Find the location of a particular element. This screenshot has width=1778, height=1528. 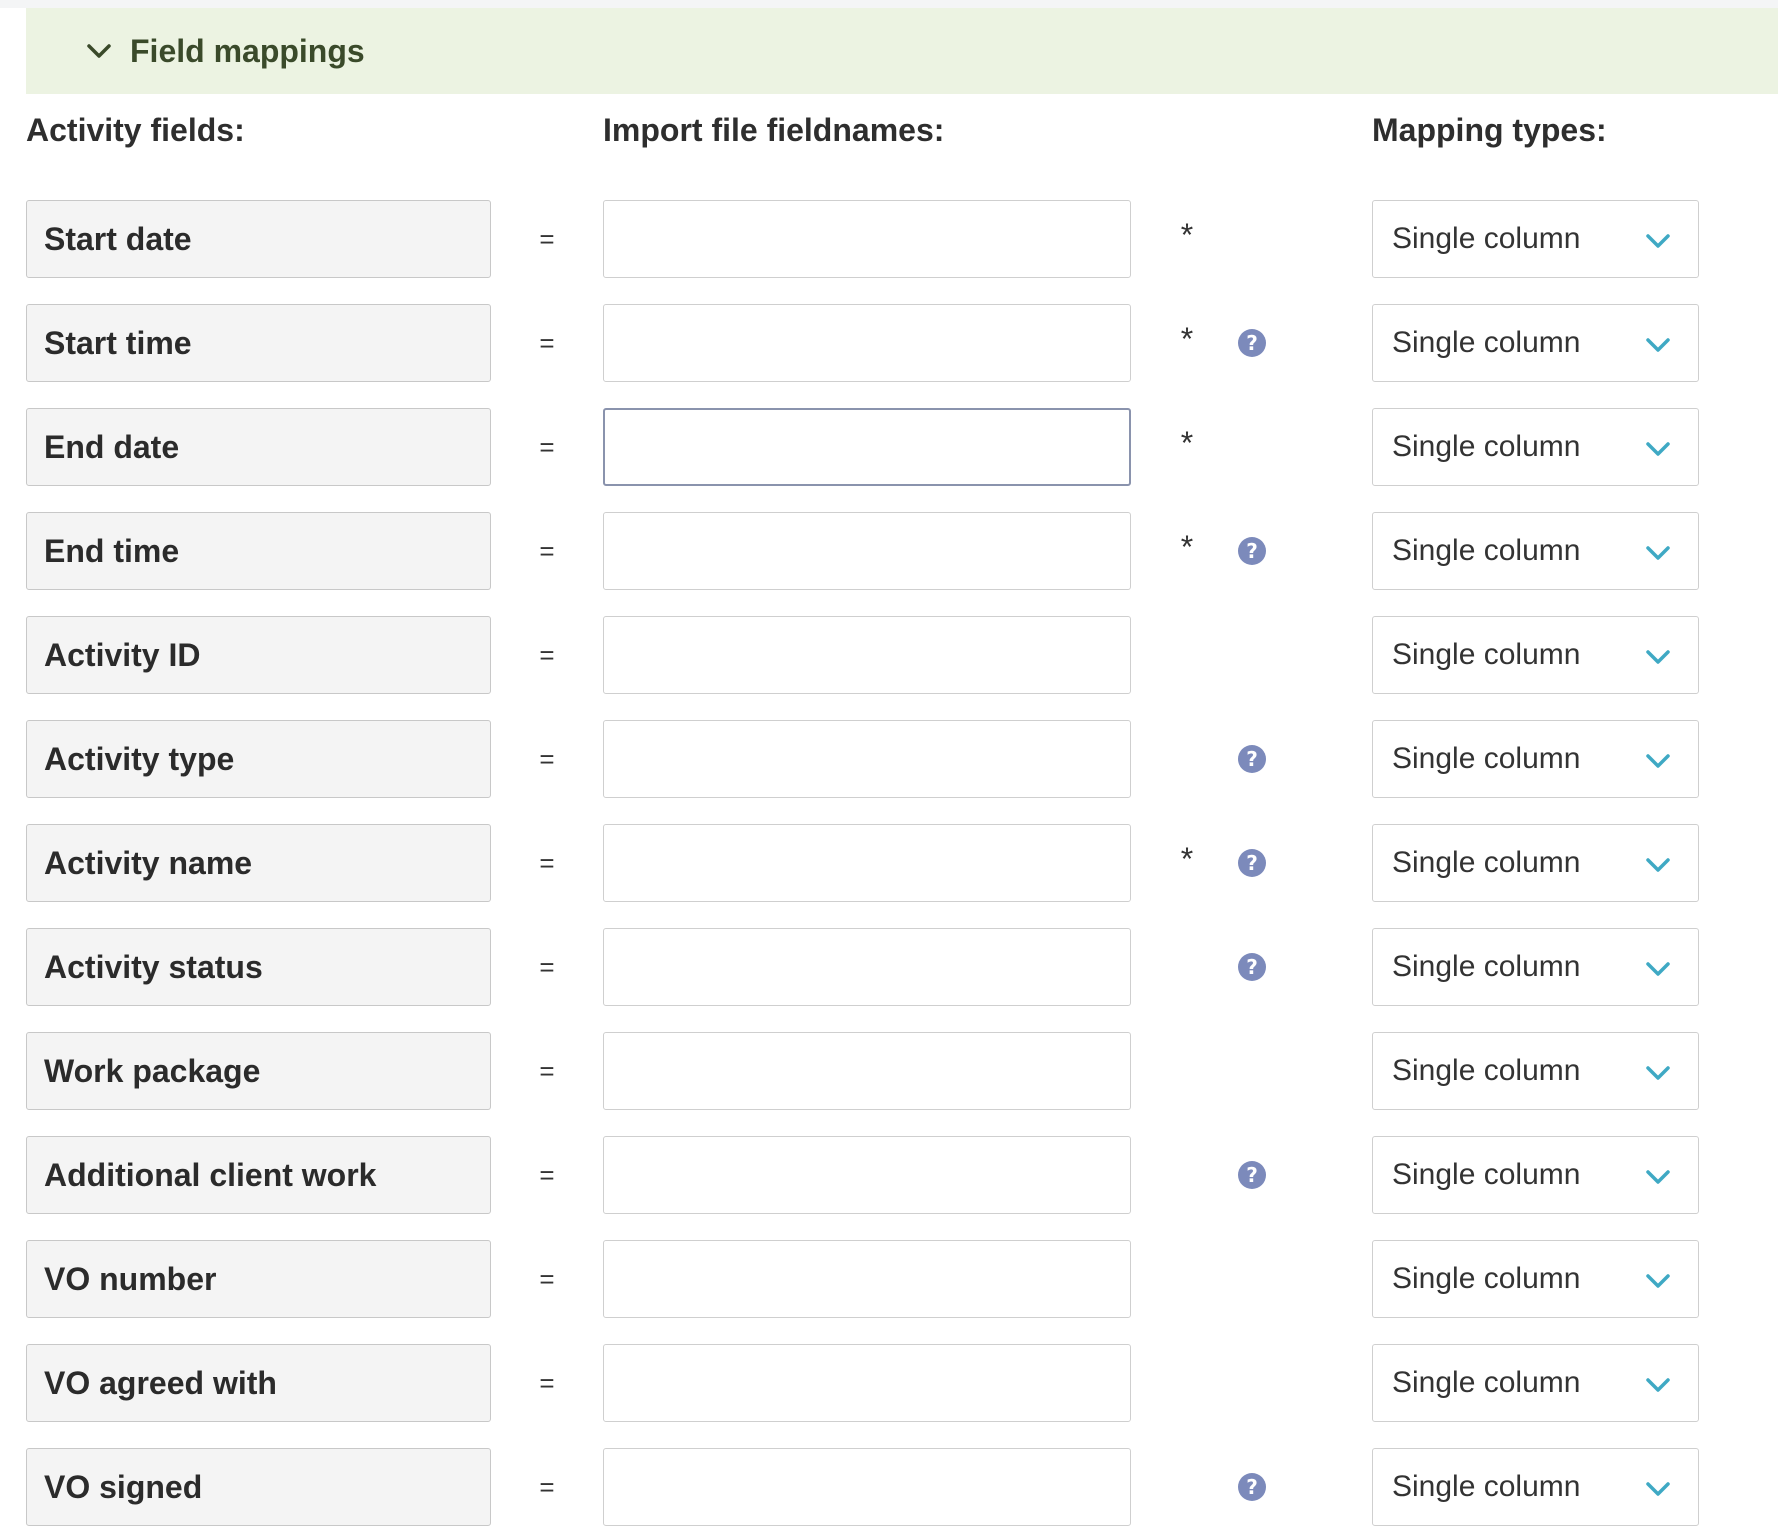

mapping-row: VO number = Single column is located at coordinates (889, 1280).